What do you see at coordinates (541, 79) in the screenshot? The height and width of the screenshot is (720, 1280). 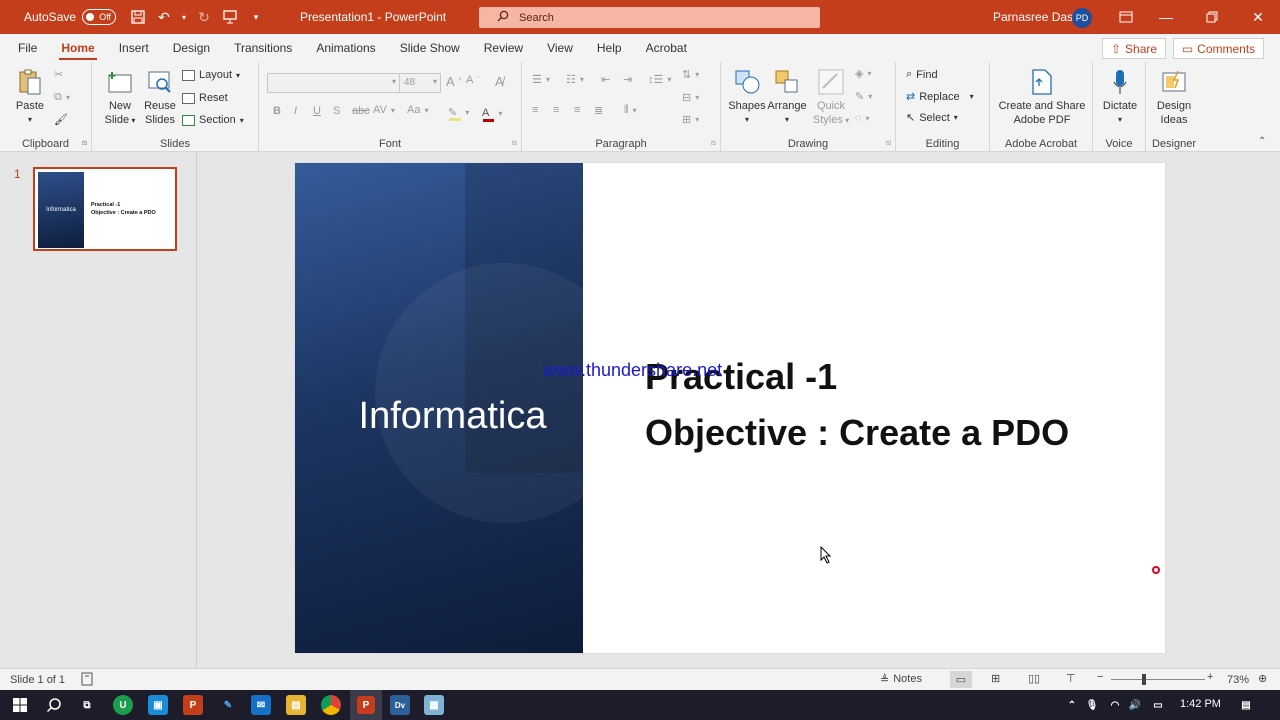 I see `bullets-icon: ☰ ▾` at bounding box center [541, 79].